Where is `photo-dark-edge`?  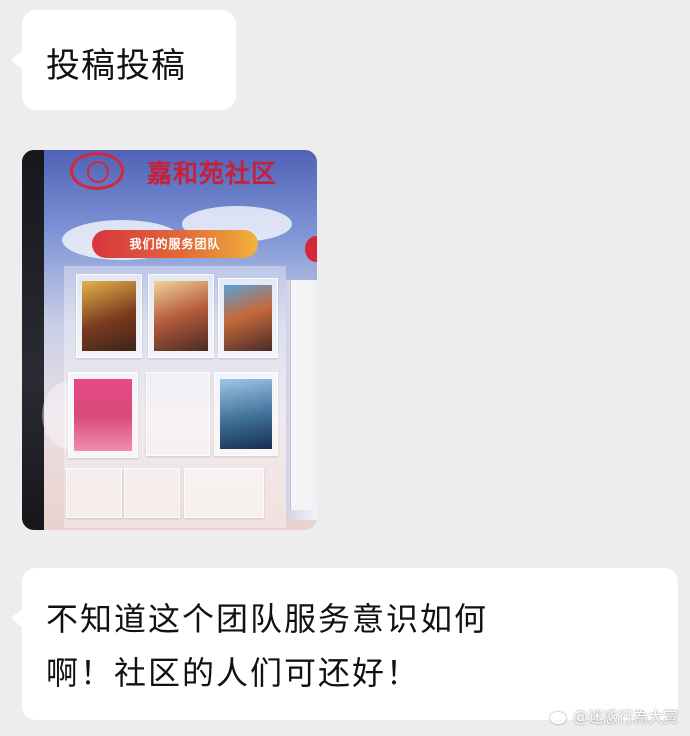 photo-dark-edge is located at coordinates (33, 340).